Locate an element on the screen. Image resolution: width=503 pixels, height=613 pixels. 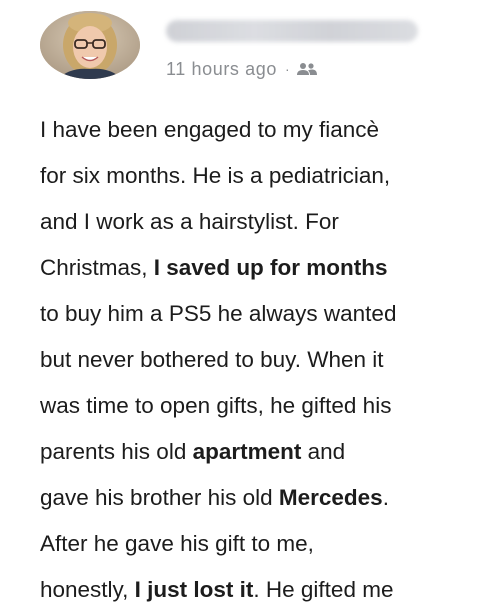
emphasized-text: Mercedes is located at coordinates (330, 497).